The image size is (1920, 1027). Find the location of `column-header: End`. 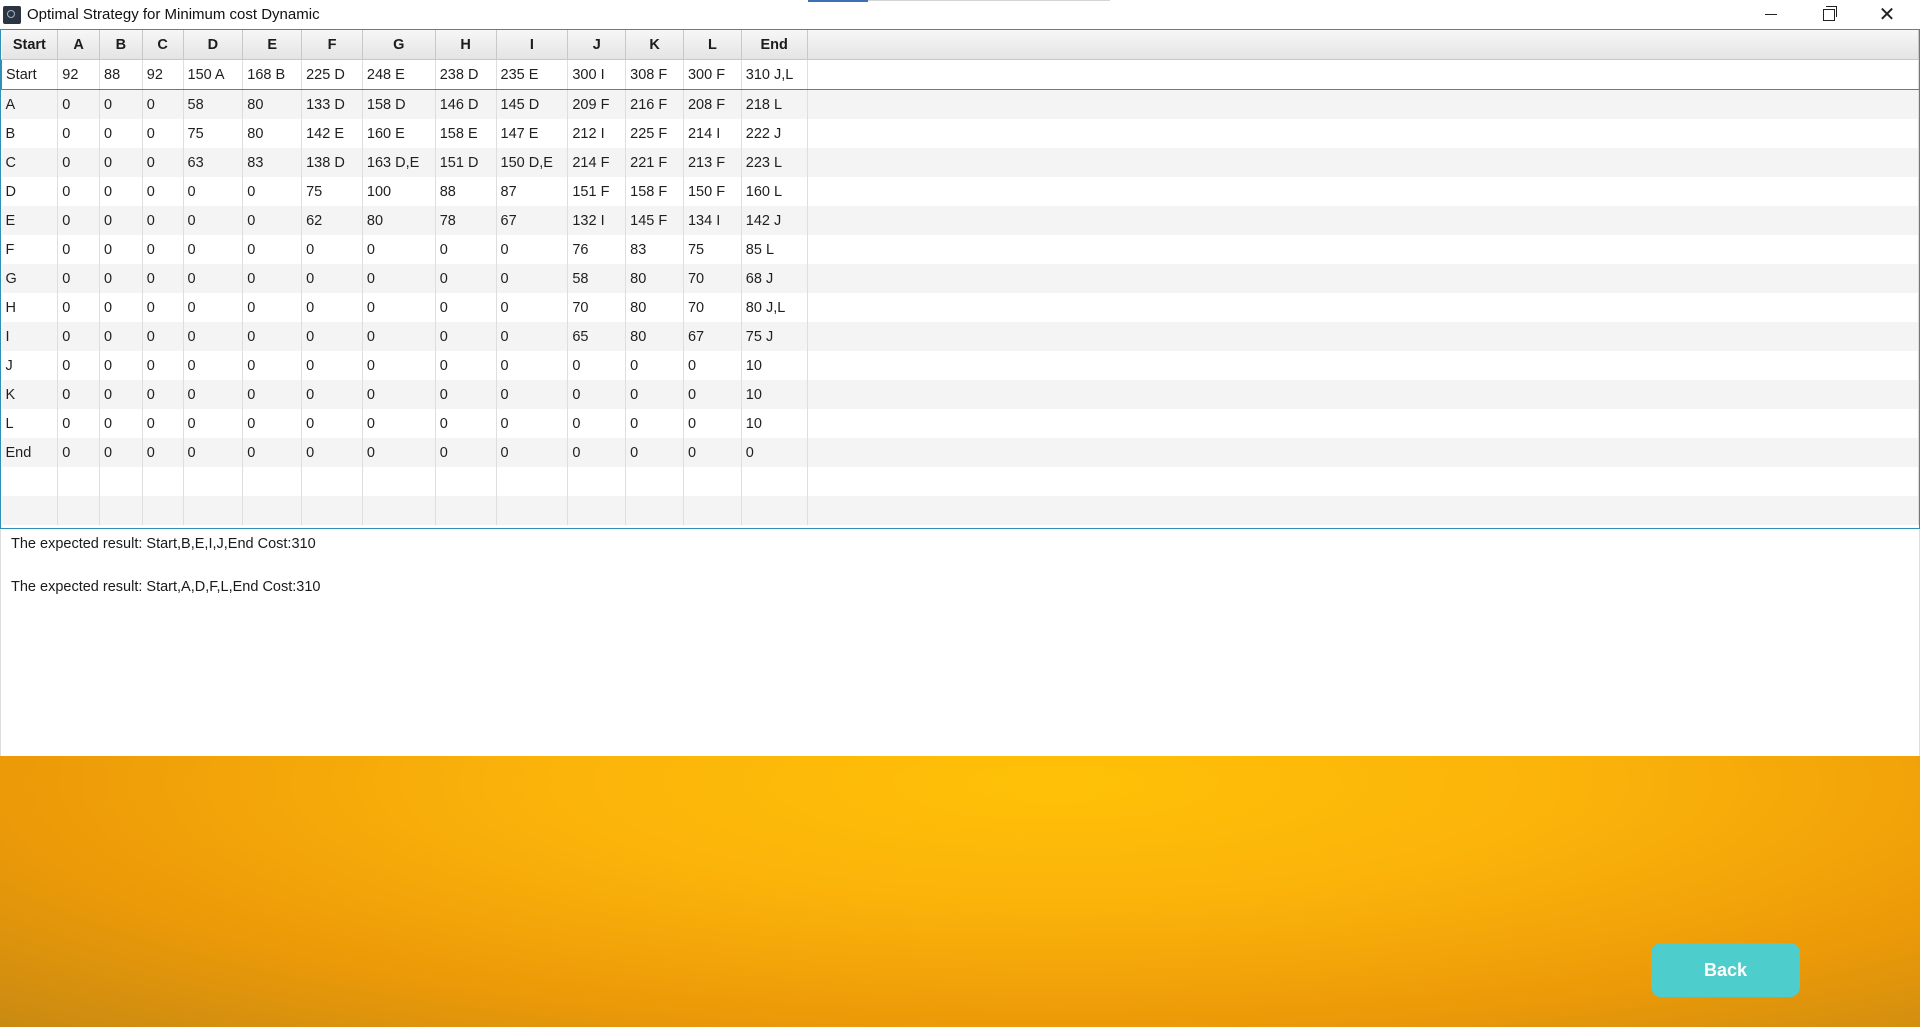

column-header: End is located at coordinates (774, 45).